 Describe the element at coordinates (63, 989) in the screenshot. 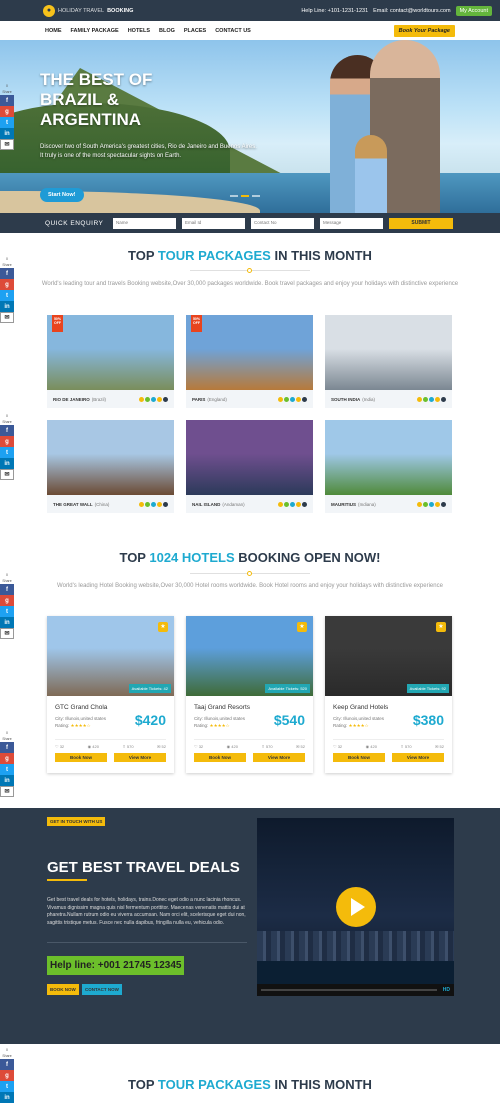

I see `book-now-button: BOOK NOW` at that location.